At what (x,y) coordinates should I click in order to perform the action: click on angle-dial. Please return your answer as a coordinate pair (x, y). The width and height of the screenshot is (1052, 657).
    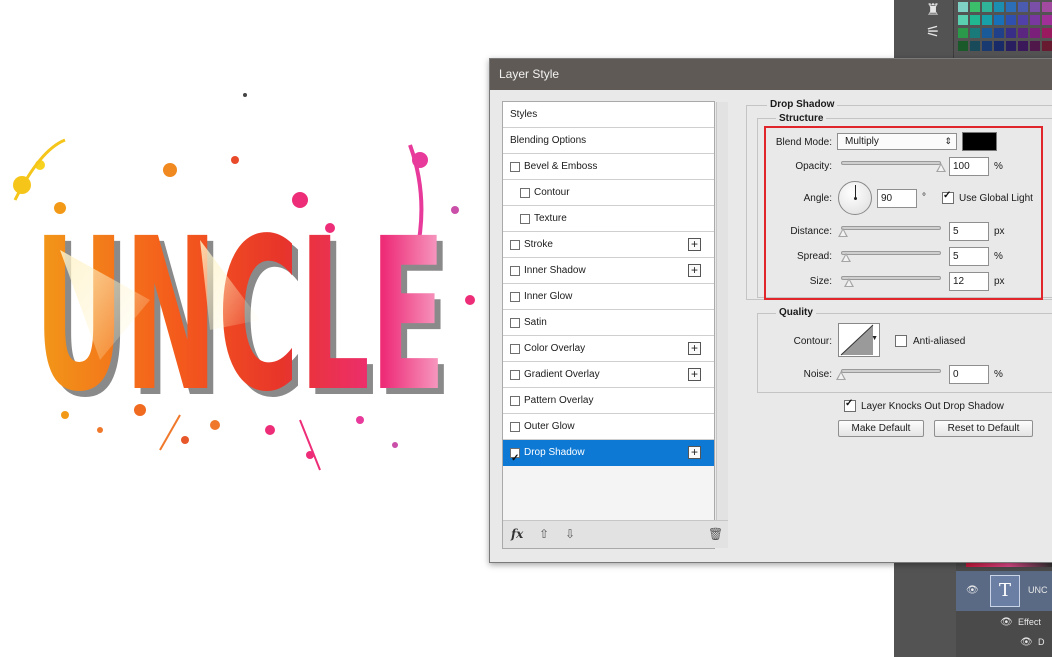
    Looking at the image, I should click on (855, 198).